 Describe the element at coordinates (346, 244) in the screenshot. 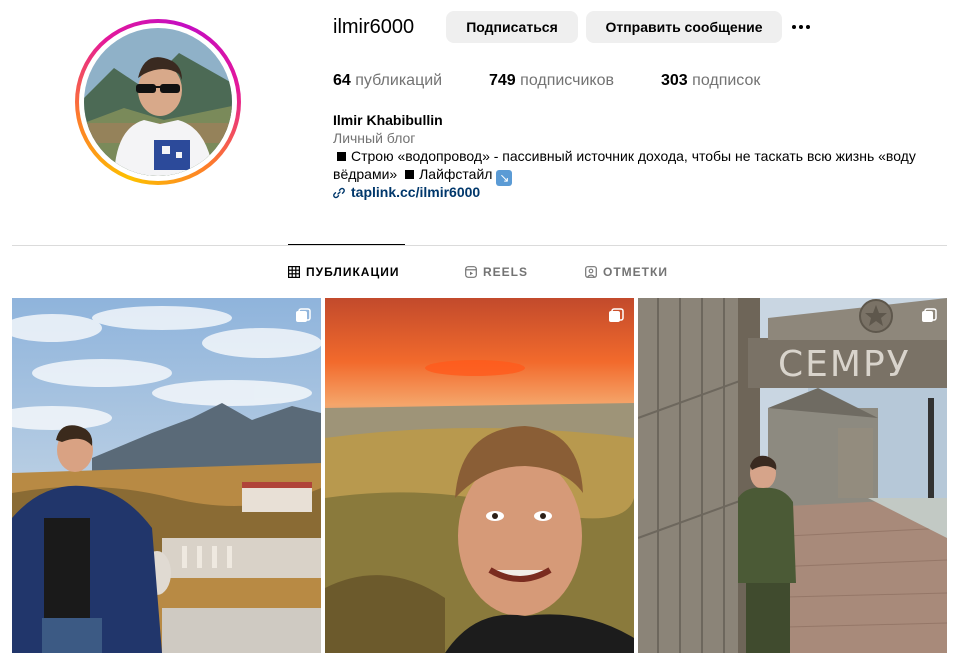

I see `active-tab-indicator` at that location.